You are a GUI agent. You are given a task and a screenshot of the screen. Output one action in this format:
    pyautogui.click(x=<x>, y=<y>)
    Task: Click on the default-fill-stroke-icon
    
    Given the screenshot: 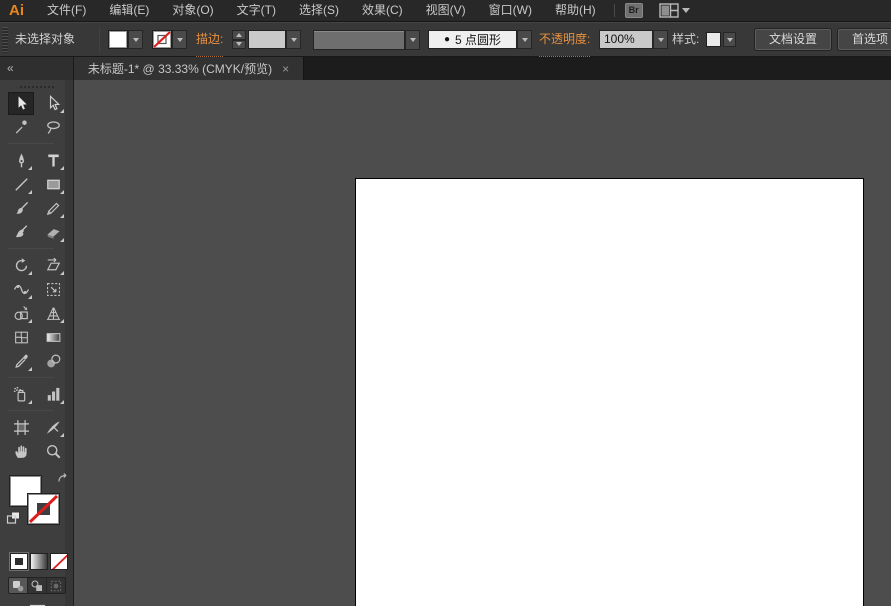 What is the action you would take?
    pyautogui.click(x=13, y=518)
    